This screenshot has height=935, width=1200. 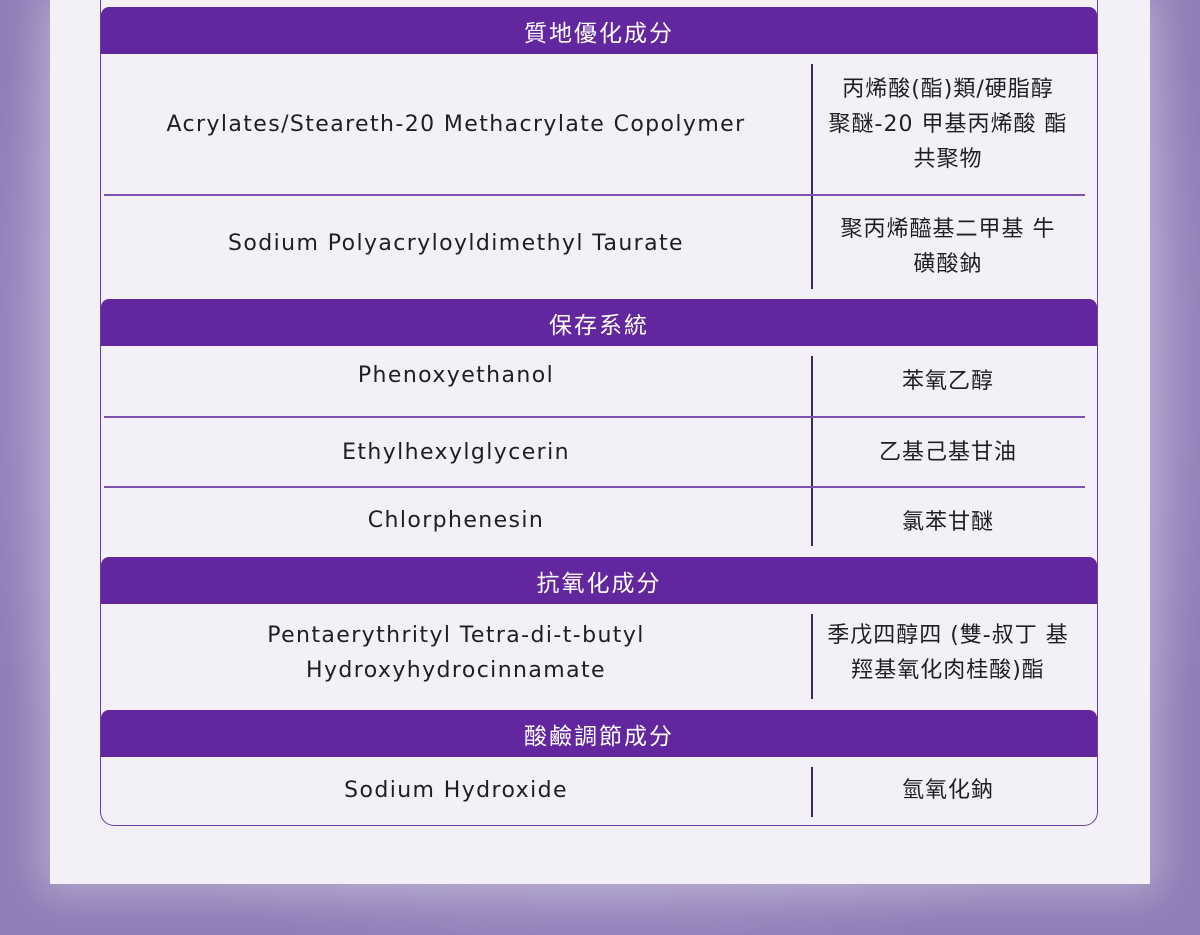 What do you see at coordinates (947, 381) in the screenshot?
I see `ingredient-name-zh: 苯氧乙醇` at bounding box center [947, 381].